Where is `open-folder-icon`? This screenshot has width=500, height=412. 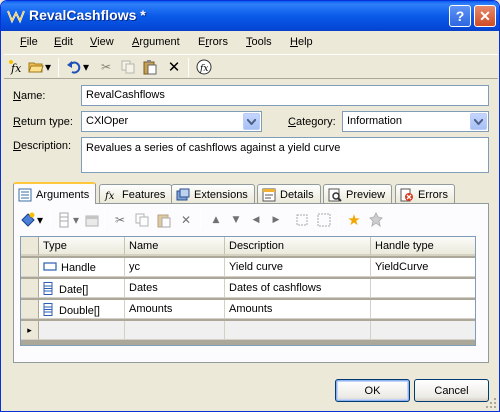
open-folder-icon is located at coordinates (36, 67).